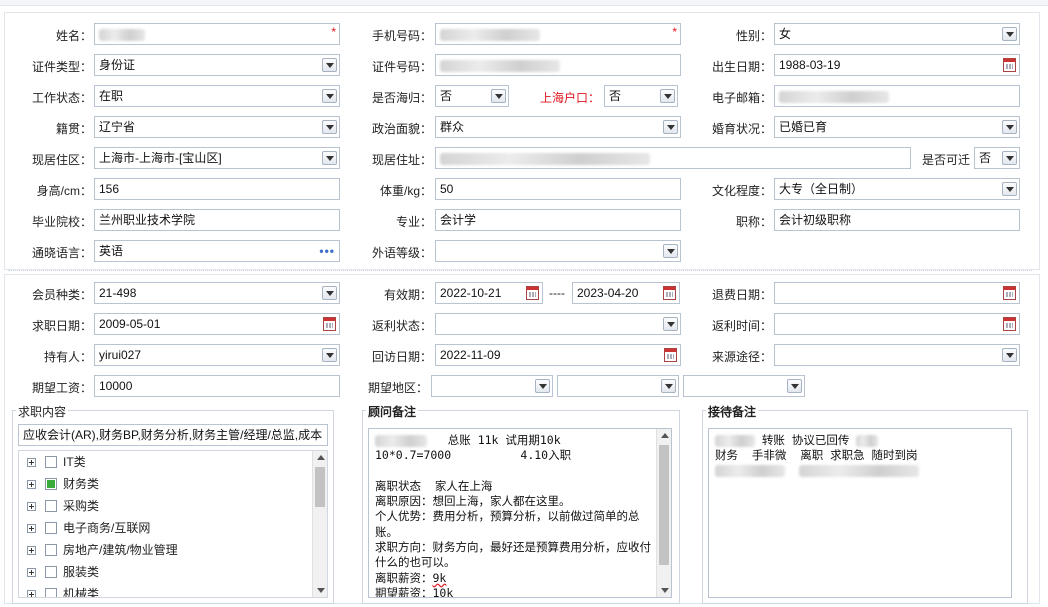  I want to click on birth-date-input: 1988-03-19, so click(897, 65).